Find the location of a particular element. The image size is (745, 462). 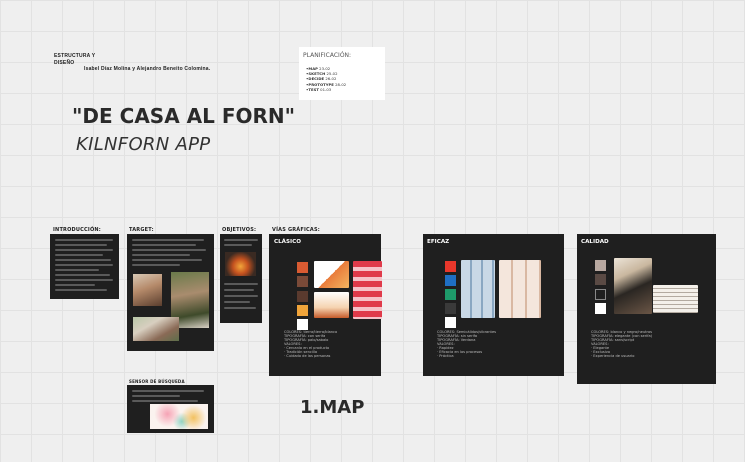

section-label: ESTRUCTURA Y DISEÑO is located at coordinates (75, 59).